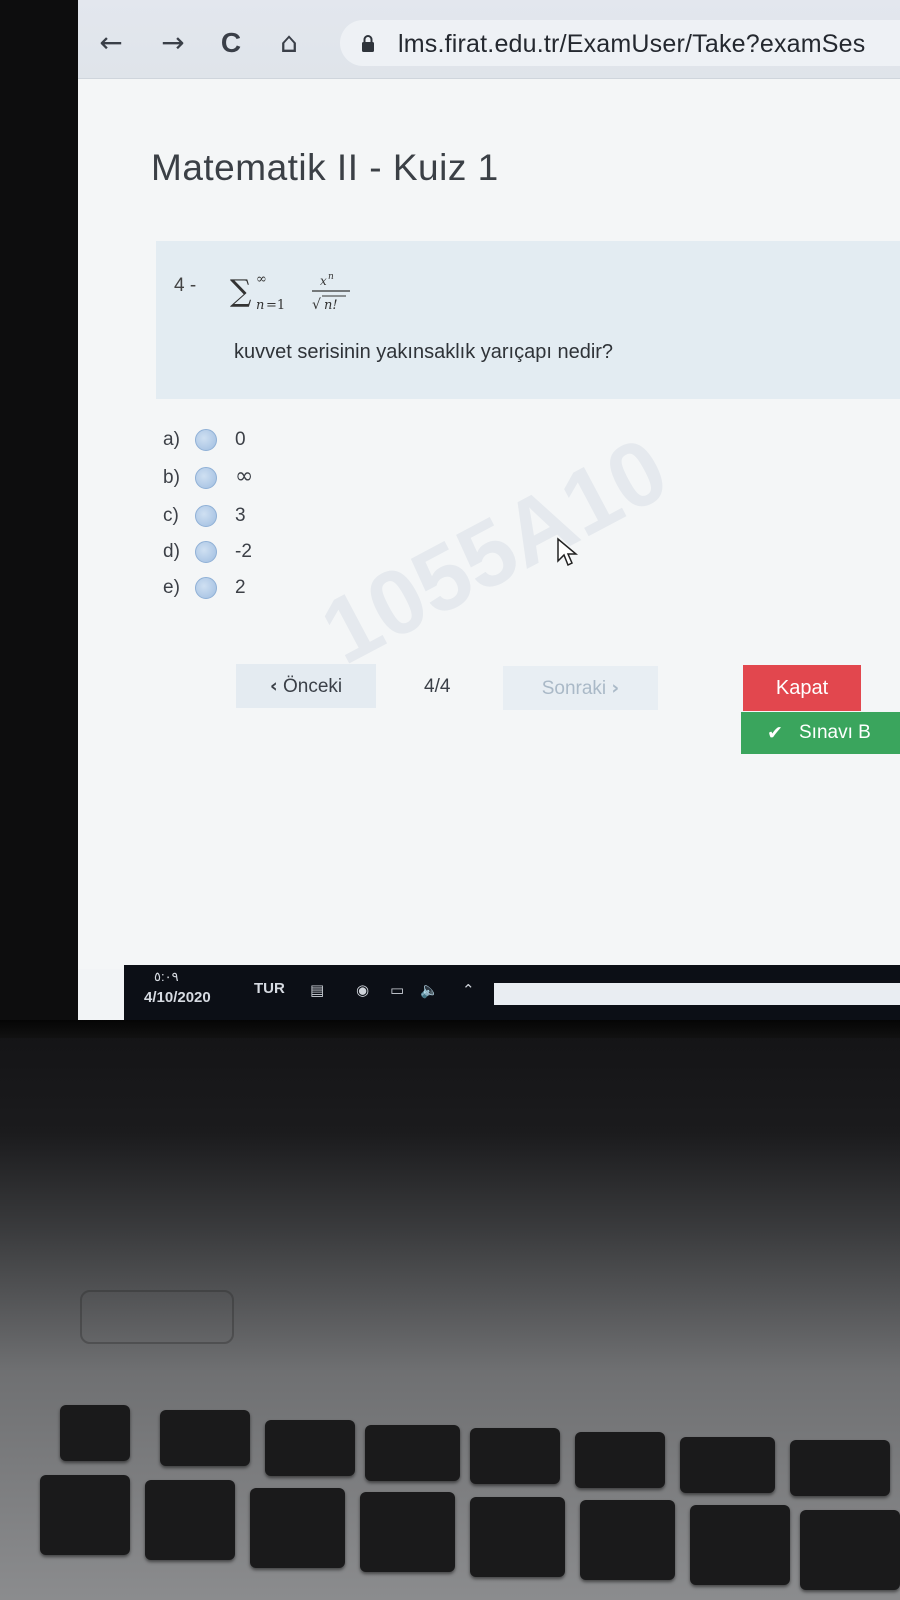  What do you see at coordinates (632, 44) in the screenshot?
I see `url-text: lms.firat.edu.tr/ExamUser/Take?examSes` at bounding box center [632, 44].